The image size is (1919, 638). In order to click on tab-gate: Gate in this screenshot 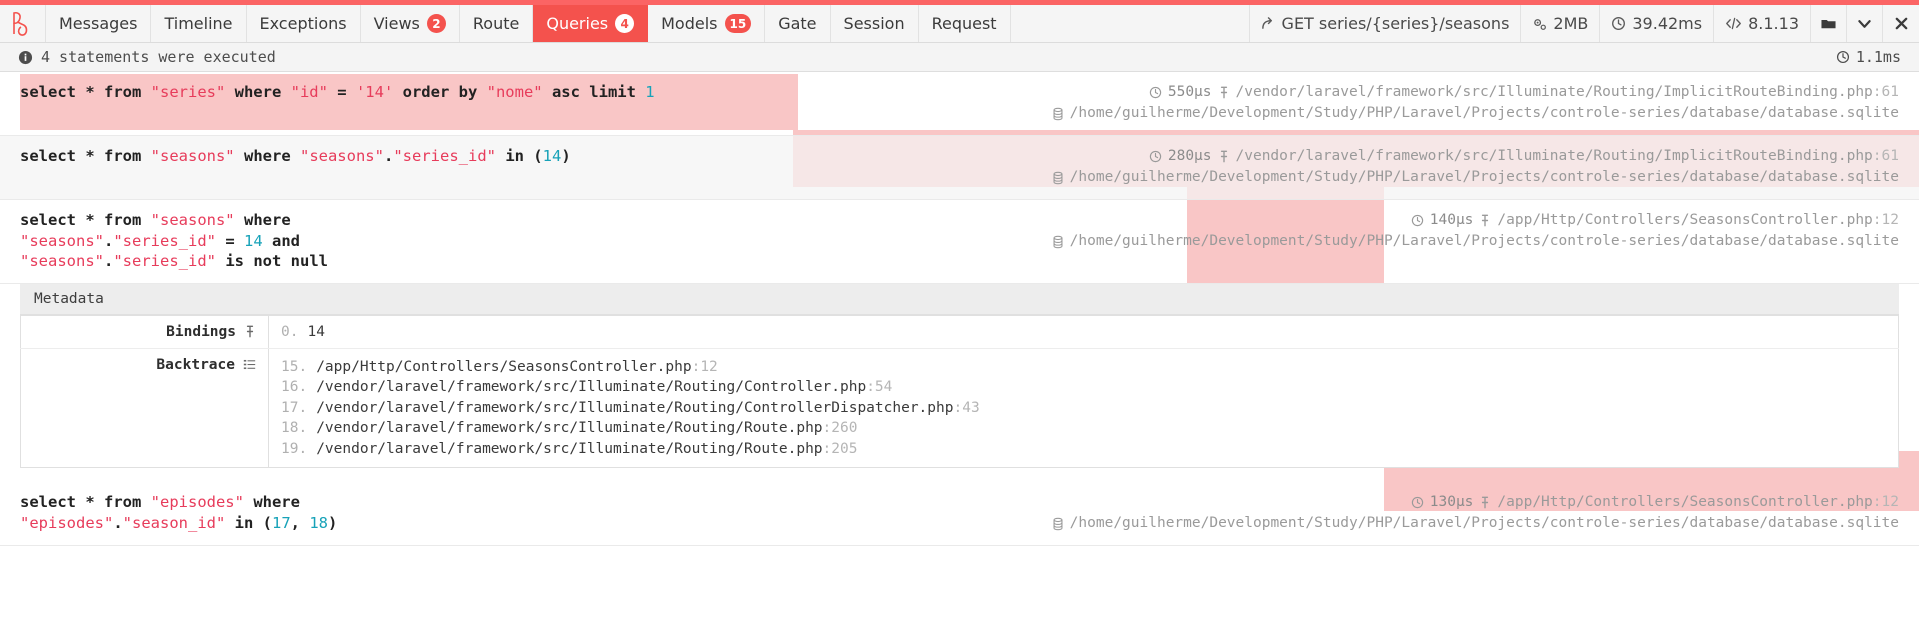, I will do `click(798, 23)`.